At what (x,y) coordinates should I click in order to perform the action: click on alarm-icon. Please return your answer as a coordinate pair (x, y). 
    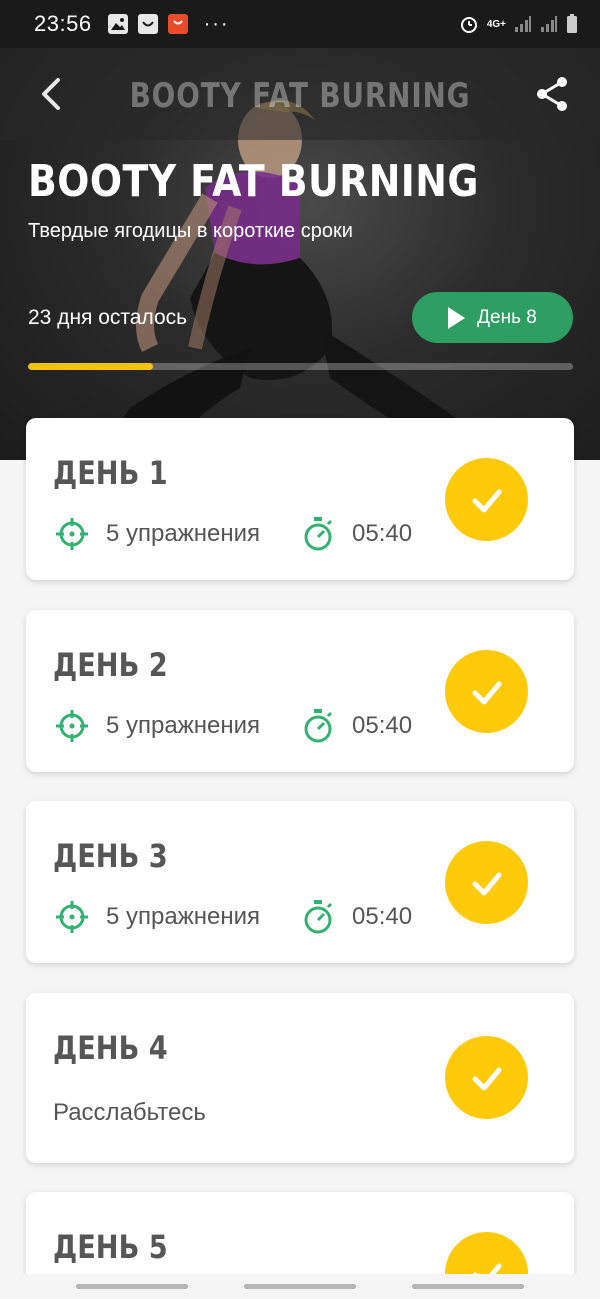
    Looking at the image, I should click on (468, 25).